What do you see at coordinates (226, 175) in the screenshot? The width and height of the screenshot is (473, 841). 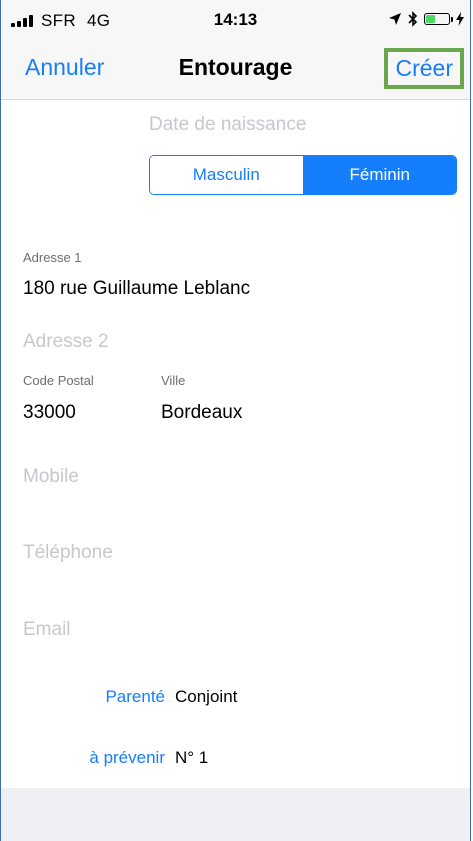 I see `segment-masculin: Masculin` at bounding box center [226, 175].